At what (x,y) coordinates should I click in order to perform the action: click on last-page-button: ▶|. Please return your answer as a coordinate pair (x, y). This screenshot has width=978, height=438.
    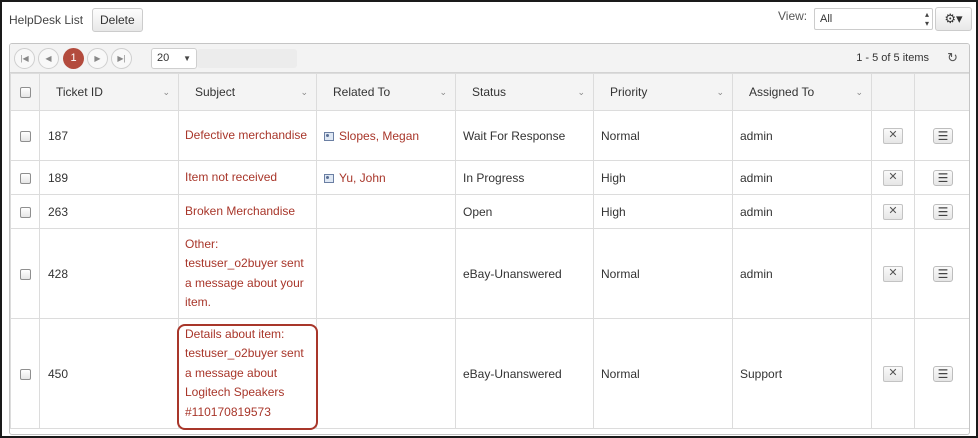
    Looking at the image, I should click on (121, 58).